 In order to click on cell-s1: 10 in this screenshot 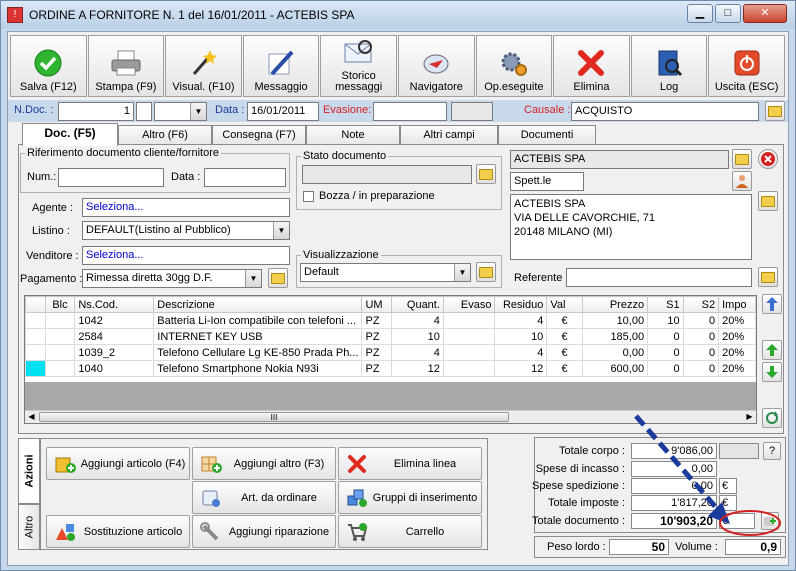, I will do `click(665, 320)`.